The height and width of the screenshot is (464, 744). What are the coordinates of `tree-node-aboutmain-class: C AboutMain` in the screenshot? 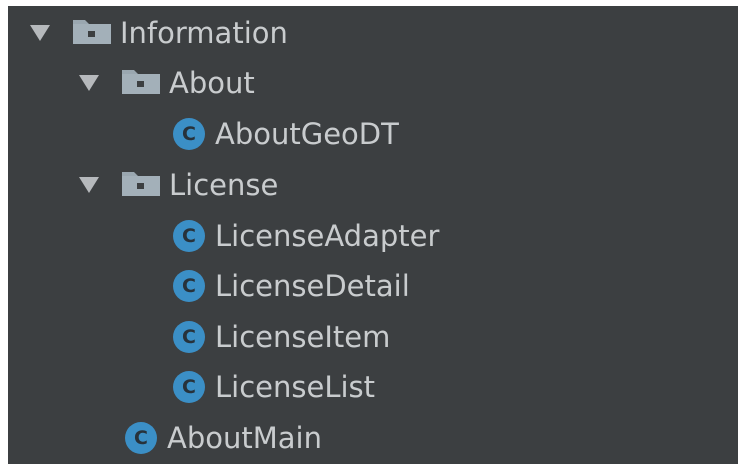 It's located at (223, 438).